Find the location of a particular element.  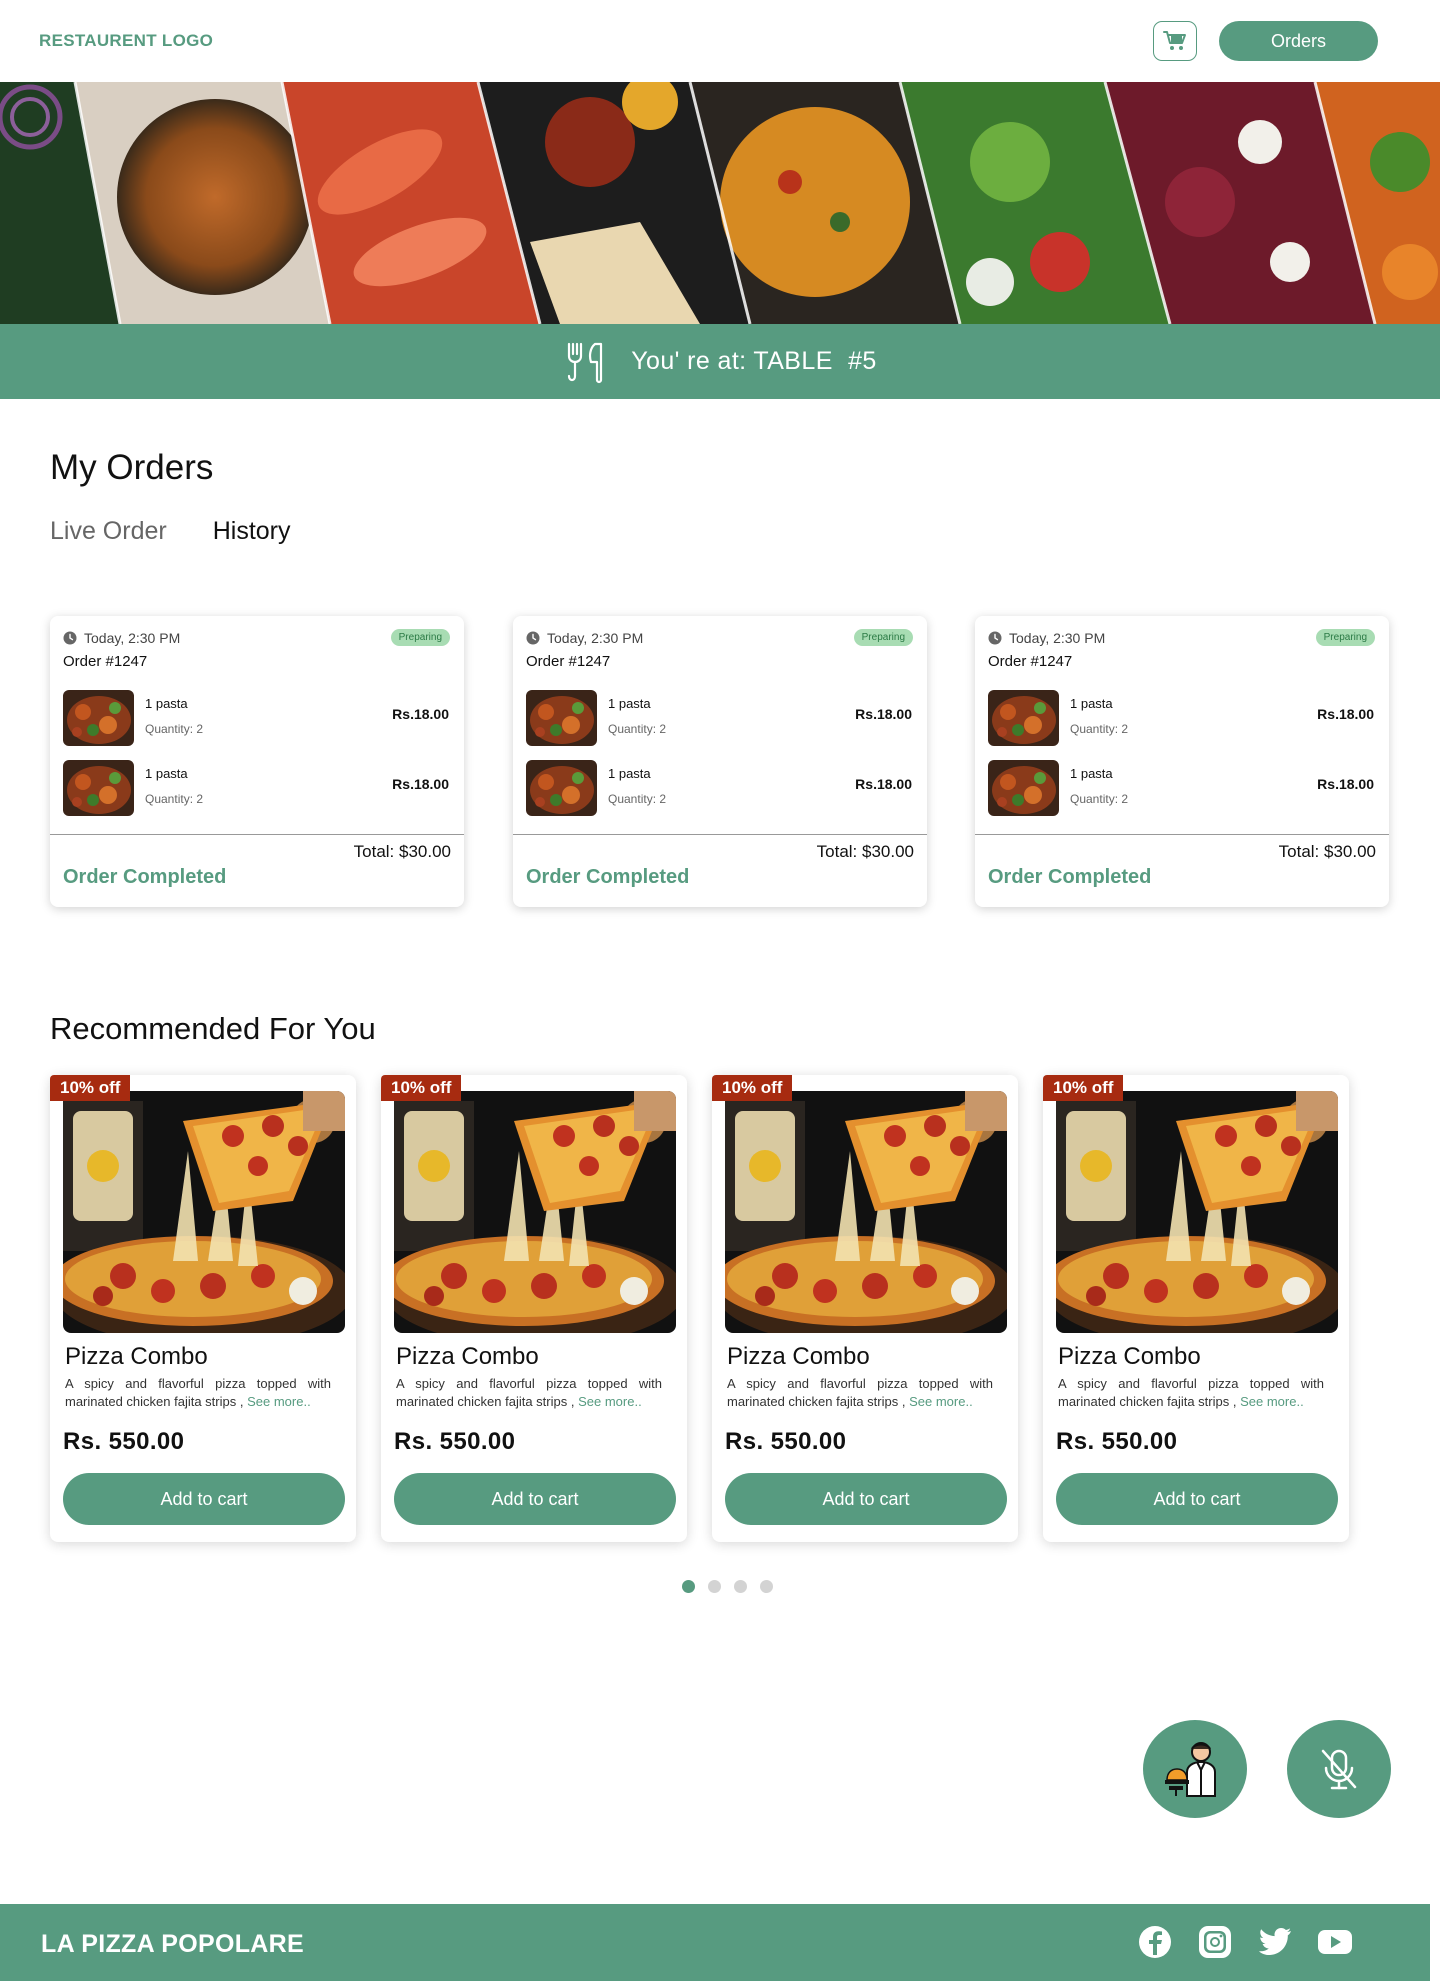

restaurant-logo: RESTAURENT LOGO is located at coordinates (126, 41).